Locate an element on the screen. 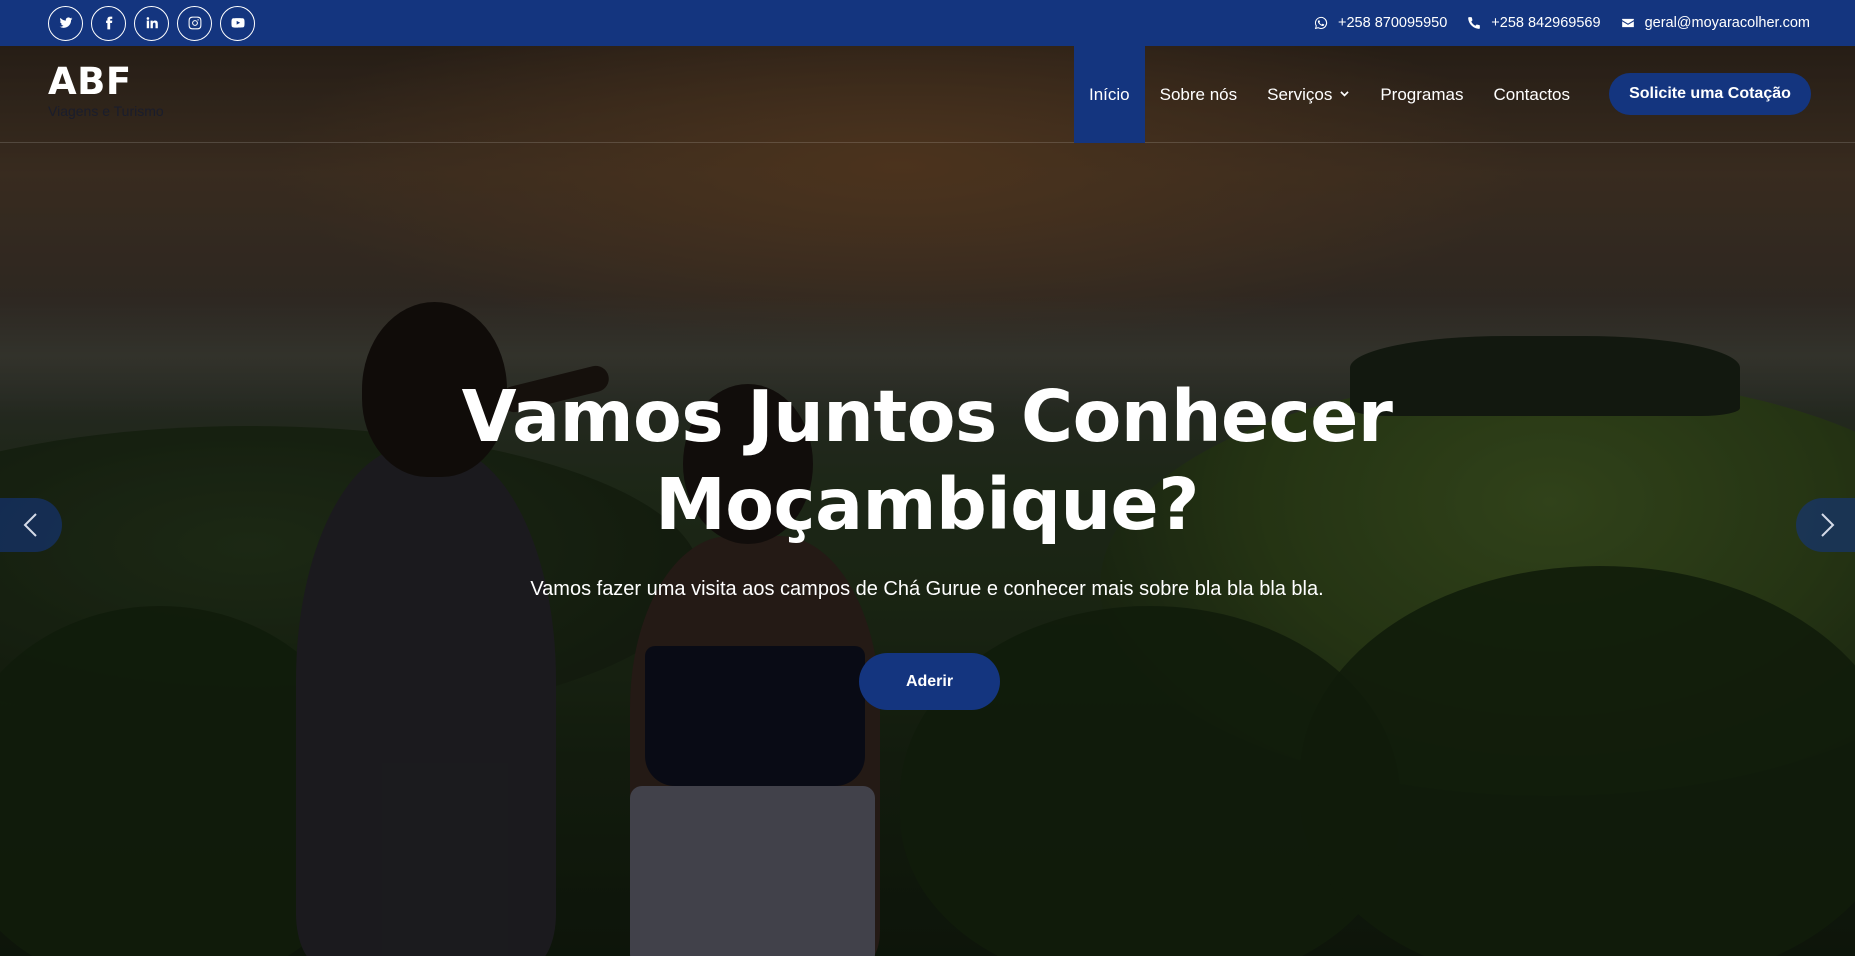 The image size is (1855, 956). logo-subtitle: Viagens e Turismo is located at coordinates (106, 111).